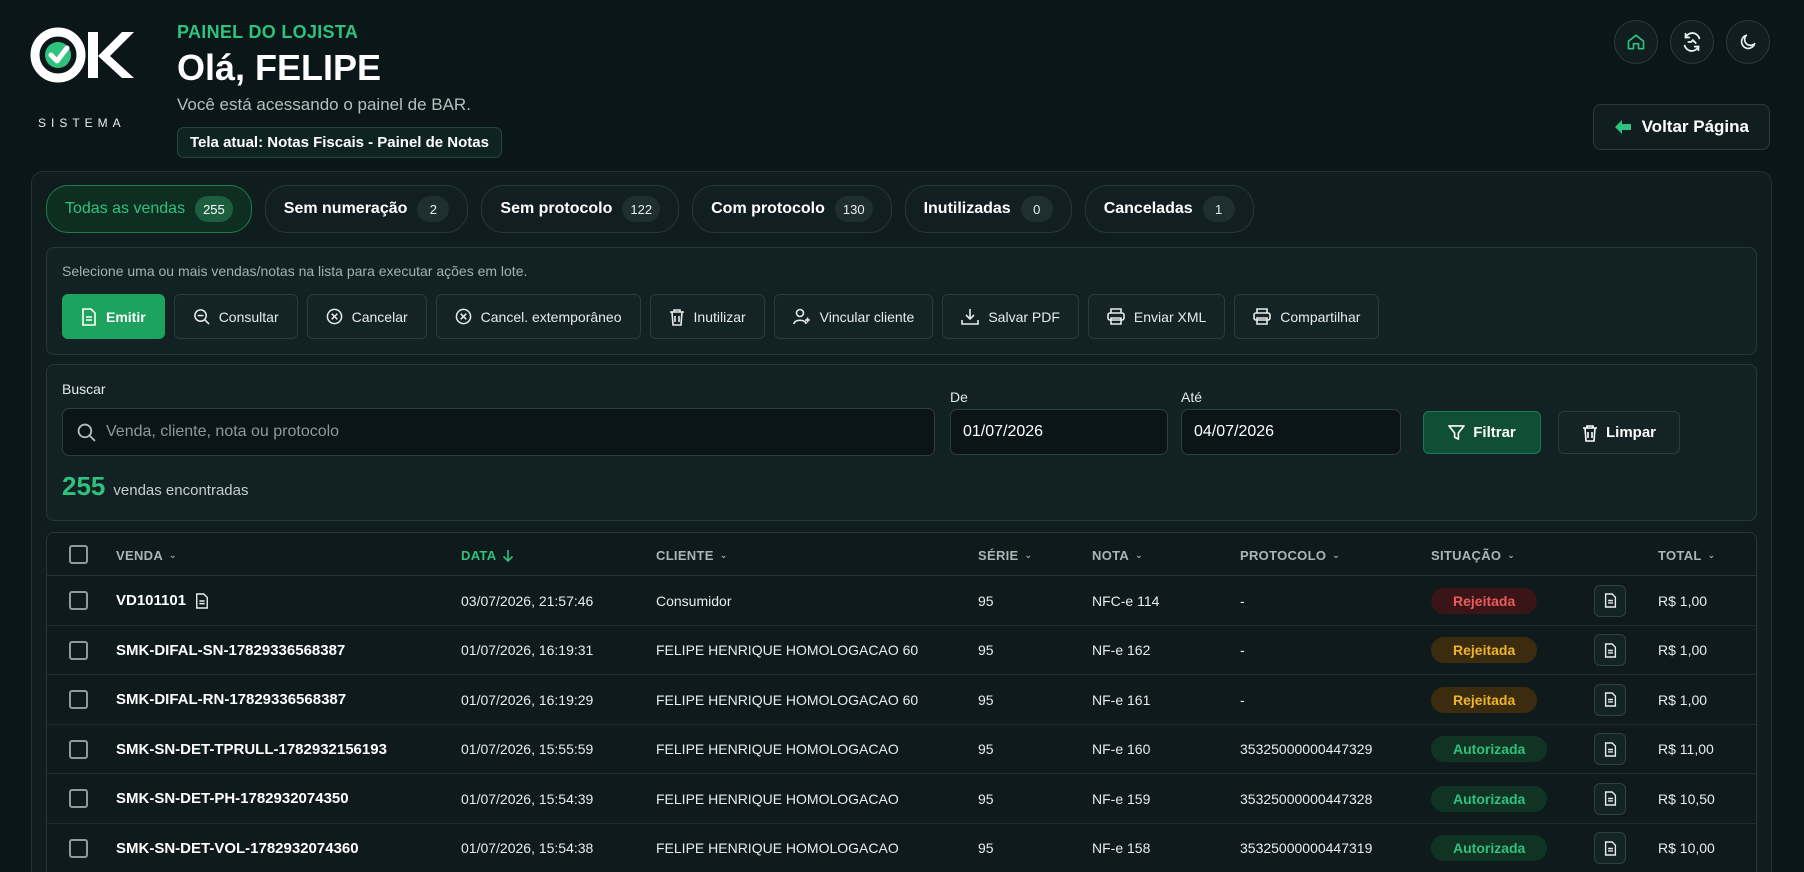  Describe the element at coordinates (707, 316) in the screenshot. I see `inutilizar-button: Inutilizar` at that location.